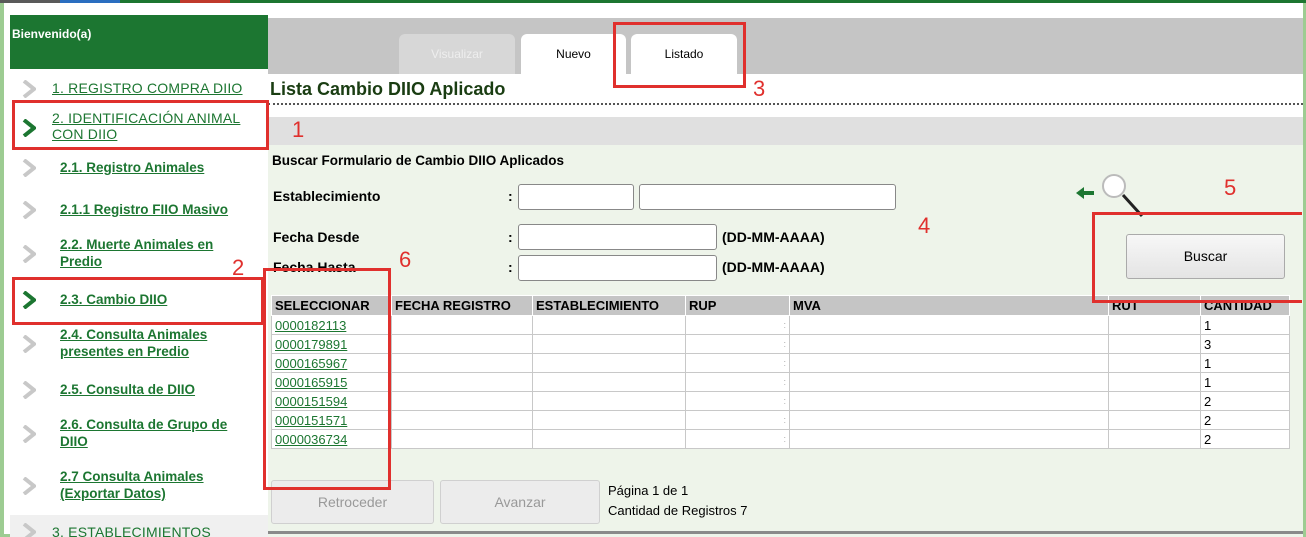  I want to click on callout-number-4: 4, so click(924, 225).